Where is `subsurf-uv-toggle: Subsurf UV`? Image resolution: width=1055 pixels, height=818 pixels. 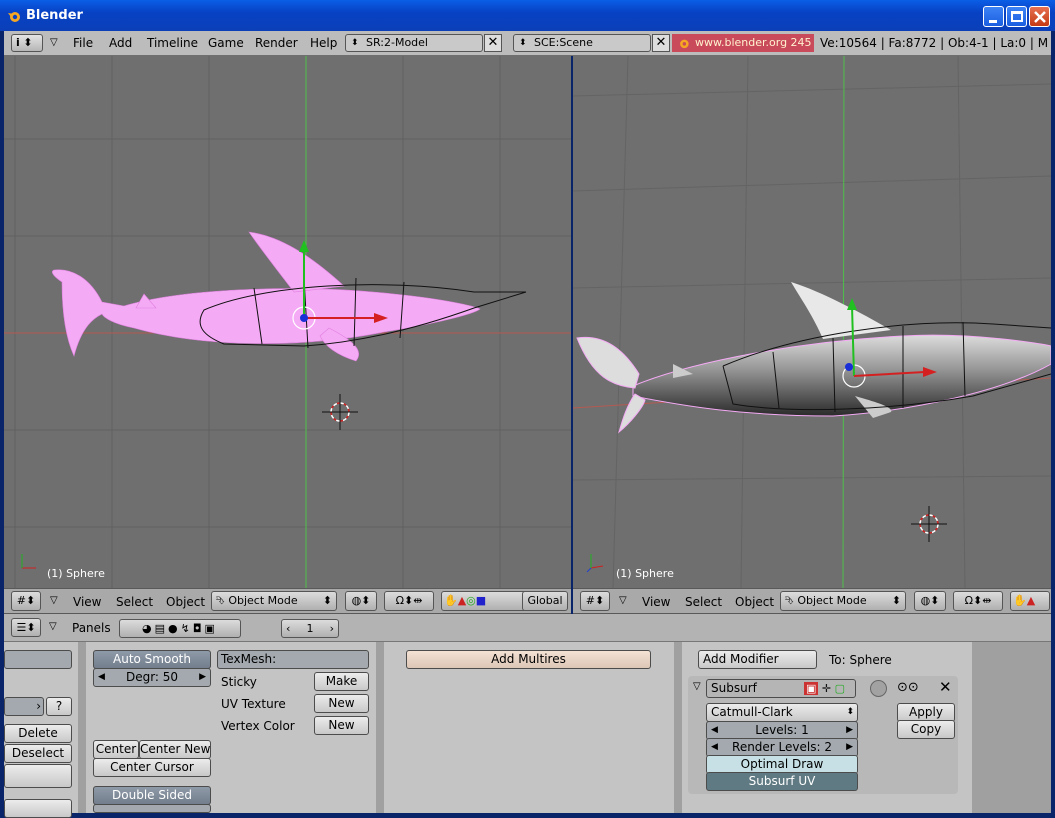 subsurf-uv-toggle: Subsurf UV is located at coordinates (782, 781).